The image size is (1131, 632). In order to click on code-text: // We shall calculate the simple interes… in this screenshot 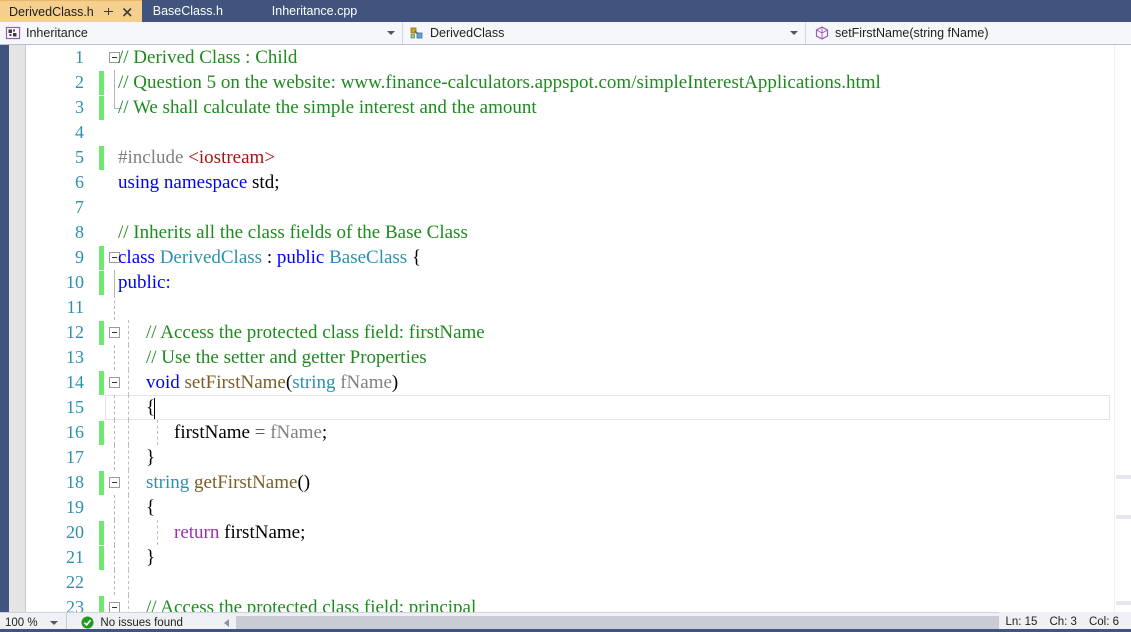, I will do `click(327, 107)`.